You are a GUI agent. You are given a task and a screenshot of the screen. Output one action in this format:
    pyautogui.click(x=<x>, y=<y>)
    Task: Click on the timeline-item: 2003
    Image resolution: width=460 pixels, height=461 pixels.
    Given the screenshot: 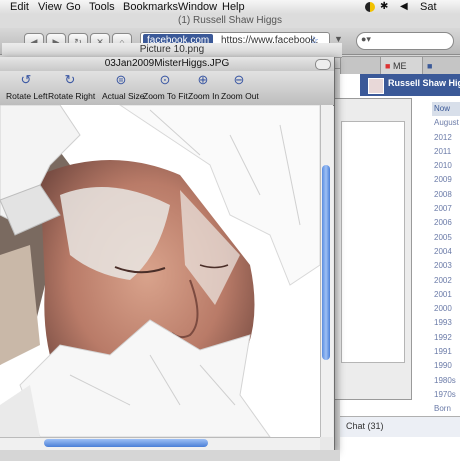 What is the action you would take?
    pyautogui.click(x=446, y=266)
    